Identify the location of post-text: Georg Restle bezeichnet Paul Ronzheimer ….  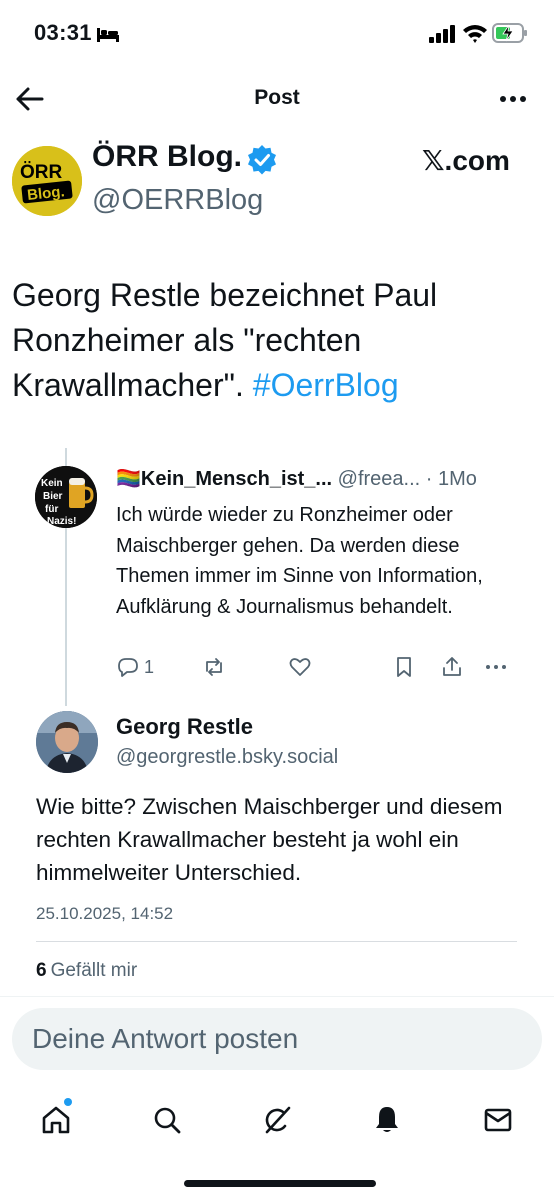
(277, 340).